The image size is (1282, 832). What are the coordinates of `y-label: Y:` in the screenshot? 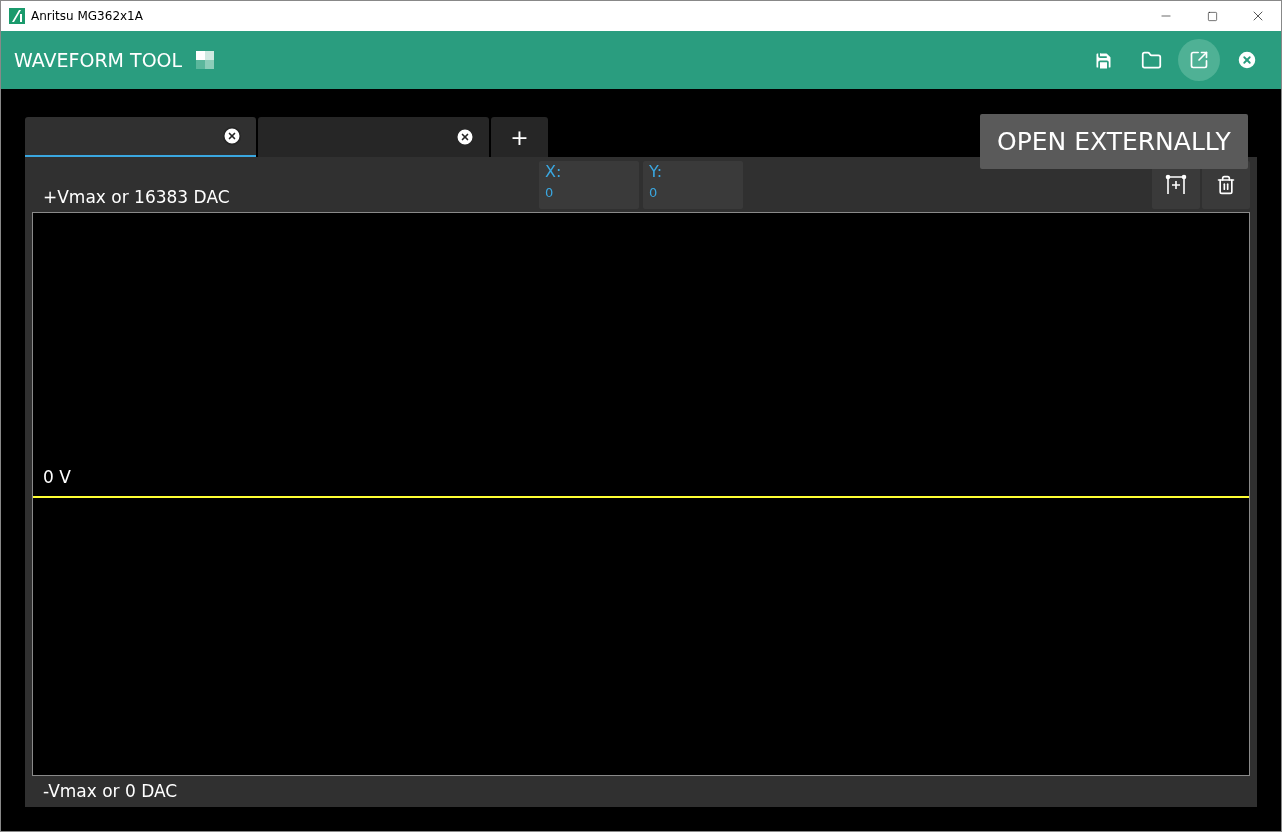 It's located at (656, 172).